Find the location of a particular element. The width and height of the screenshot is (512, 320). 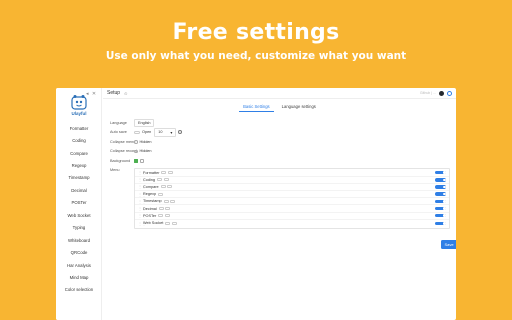

auto-save-label: Auto save is located at coordinates (118, 132).